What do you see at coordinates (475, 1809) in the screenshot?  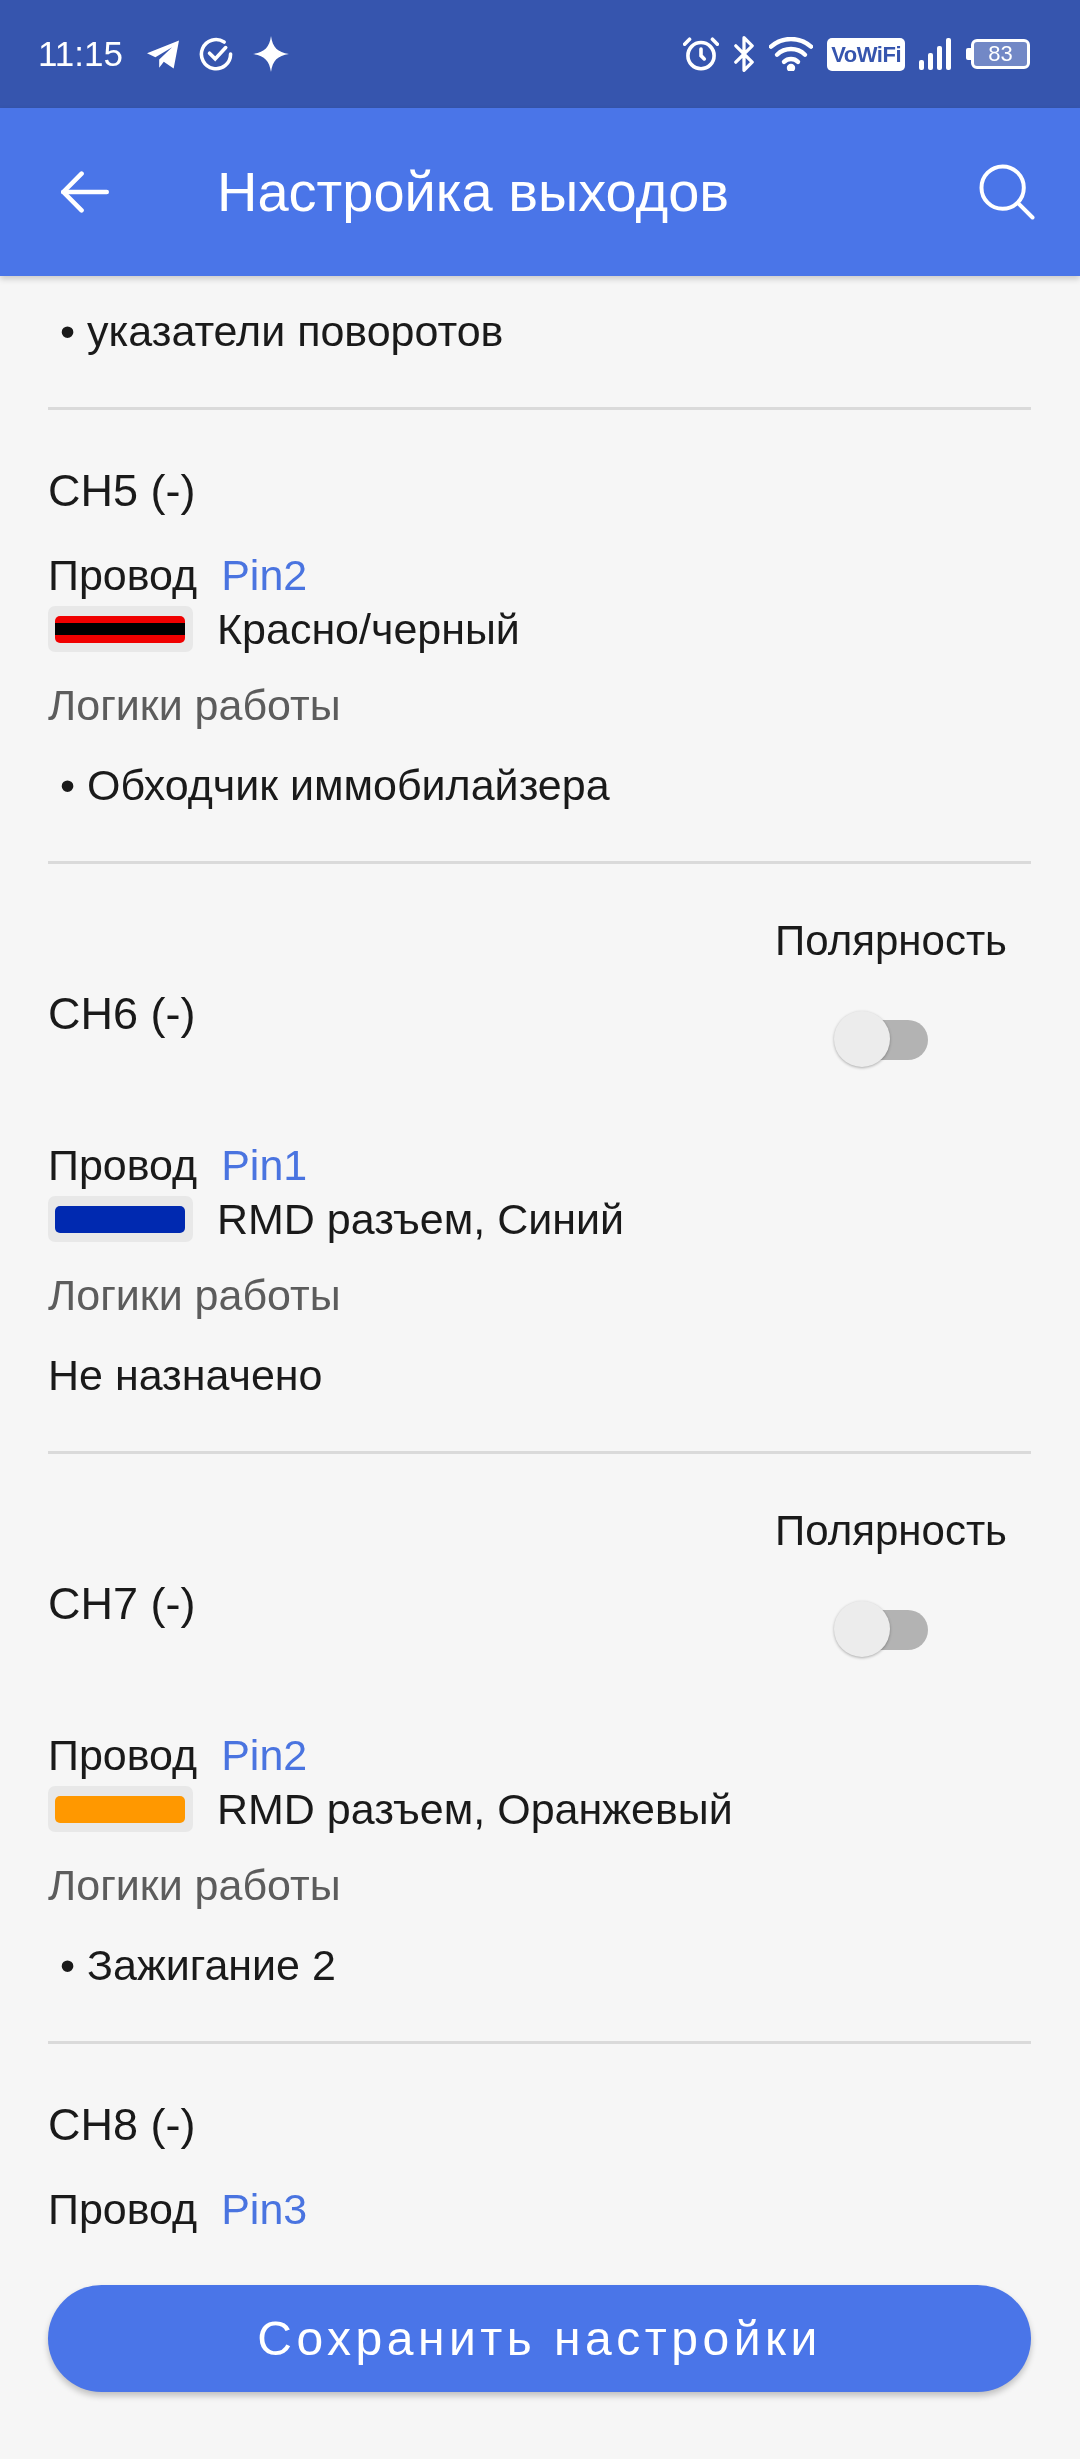 I see `wire-name: RMD разъем, Оранжевый` at bounding box center [475, 1809].